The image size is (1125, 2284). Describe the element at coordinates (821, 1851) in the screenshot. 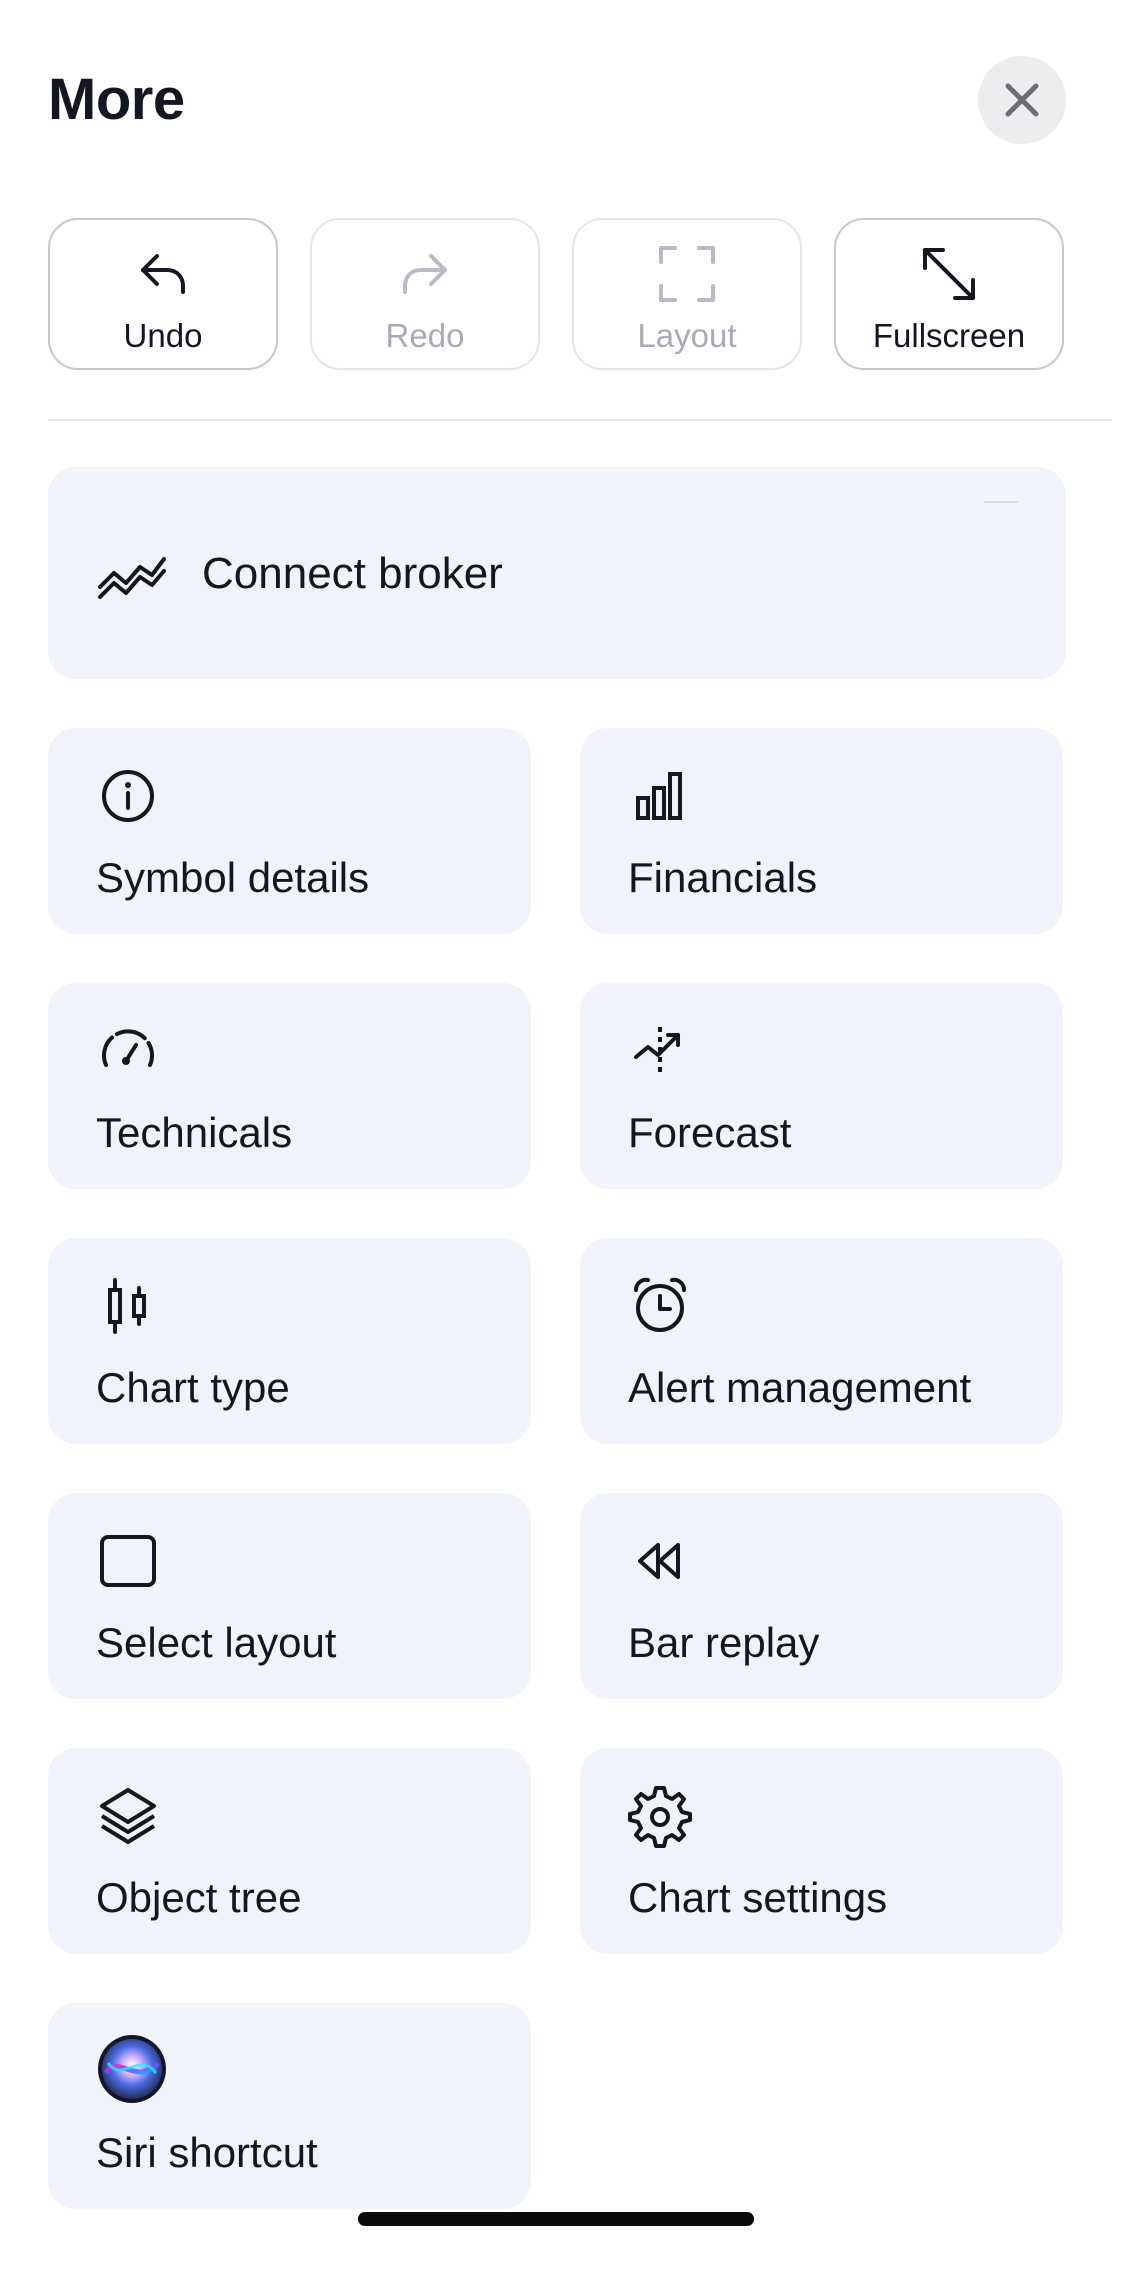

I see `chart-settings-card: Chart settings` at that location.